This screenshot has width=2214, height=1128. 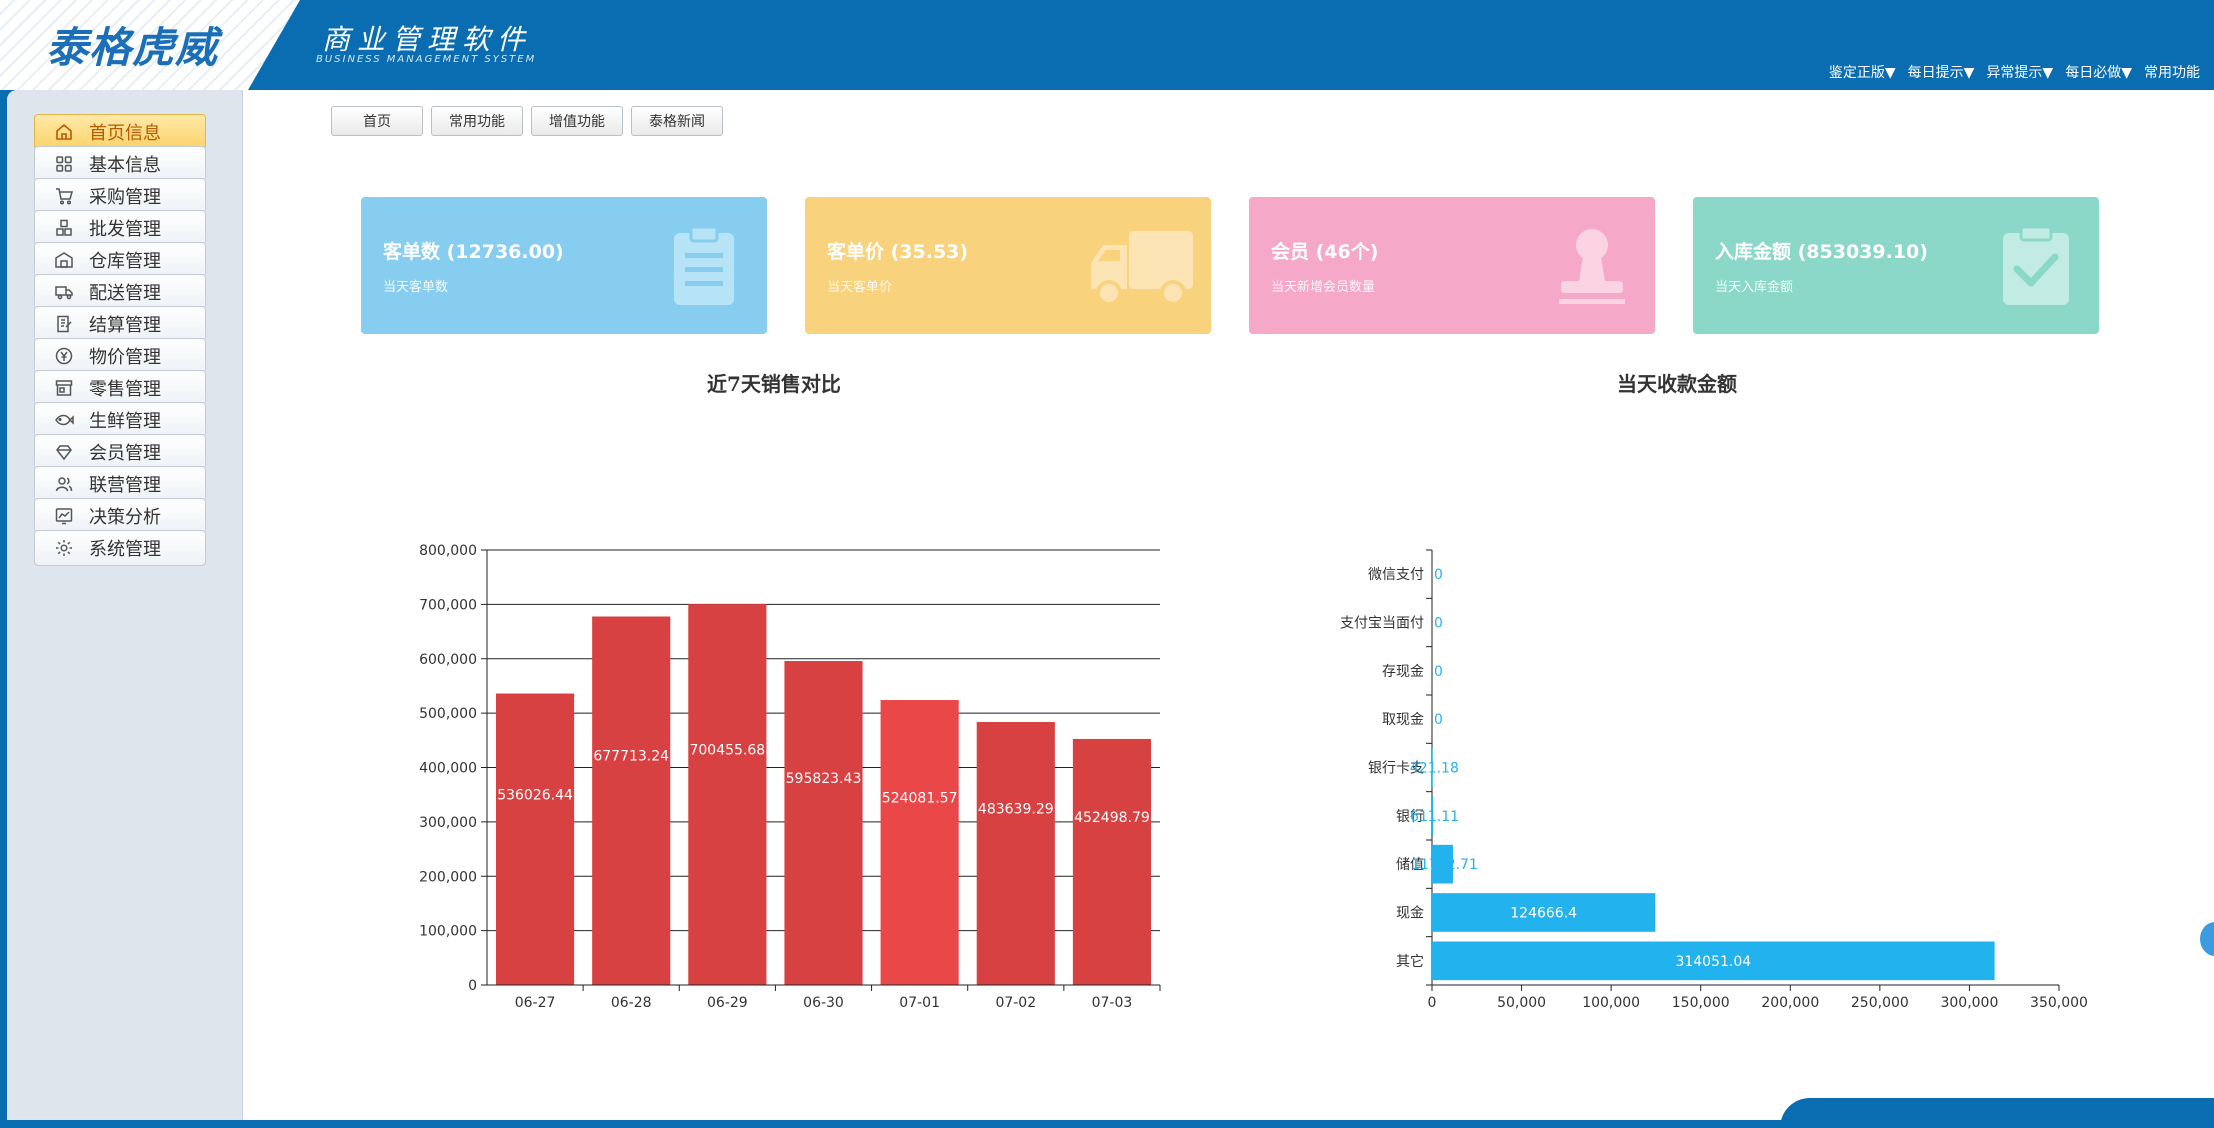 What do you see at coordinates (631, 757) in the screenshot?
I see `bar-data-label: 677713.24` at bounding box center [631, 757].